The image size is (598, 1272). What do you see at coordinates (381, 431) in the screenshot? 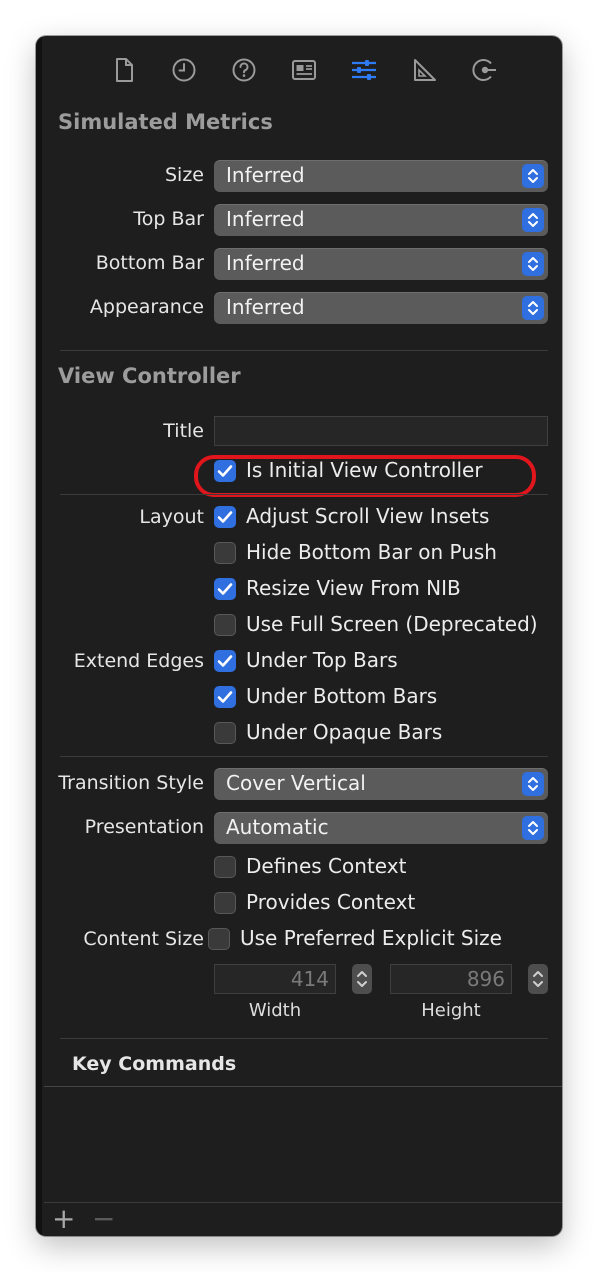
I see `title-field` at bounding box center [381, 431].